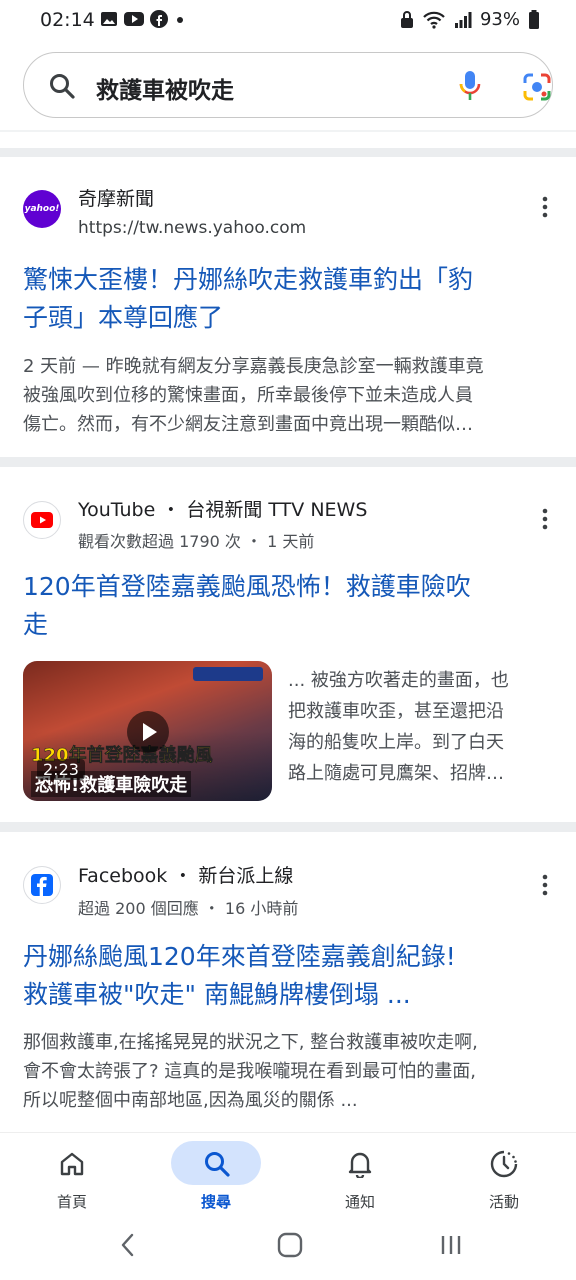 The image size is (576, 1280). What do you see at coordinates (128, 1245) in the screenshot?
I see `back-icon` at bounding box center [128, 1245].